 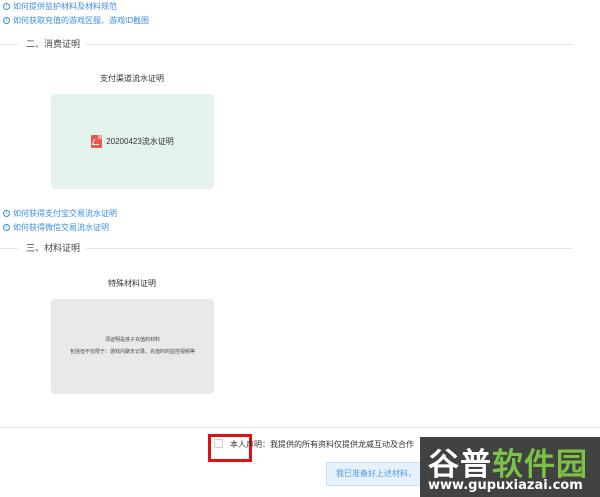 What do you see at coordinates (61, 227) in the screenshot?
I see `help-link-label: 如何获得微信交易流水证明` at bounding box center [61, 227].